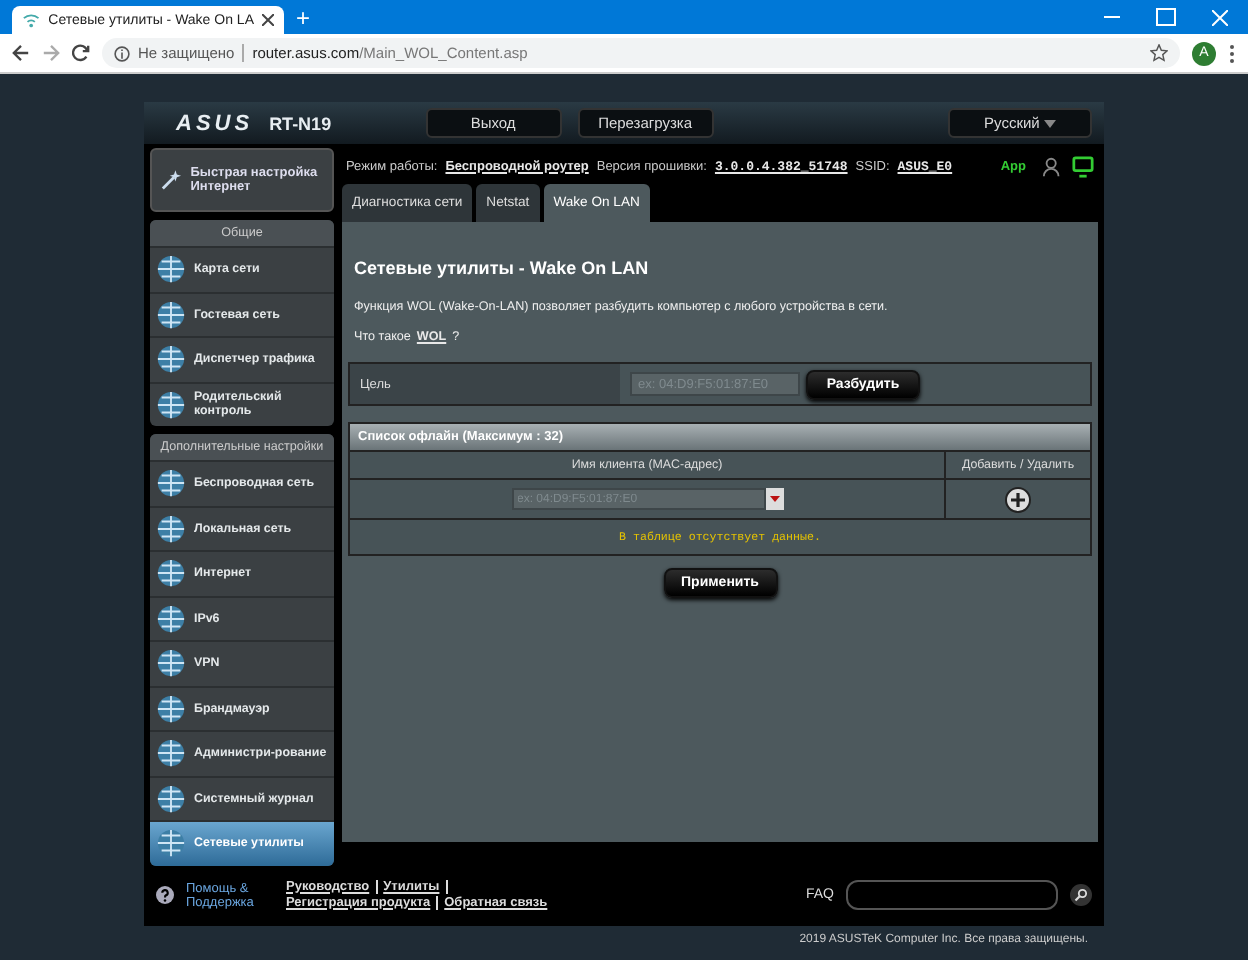  I want to click on faq-search-field, so click(952, 895).